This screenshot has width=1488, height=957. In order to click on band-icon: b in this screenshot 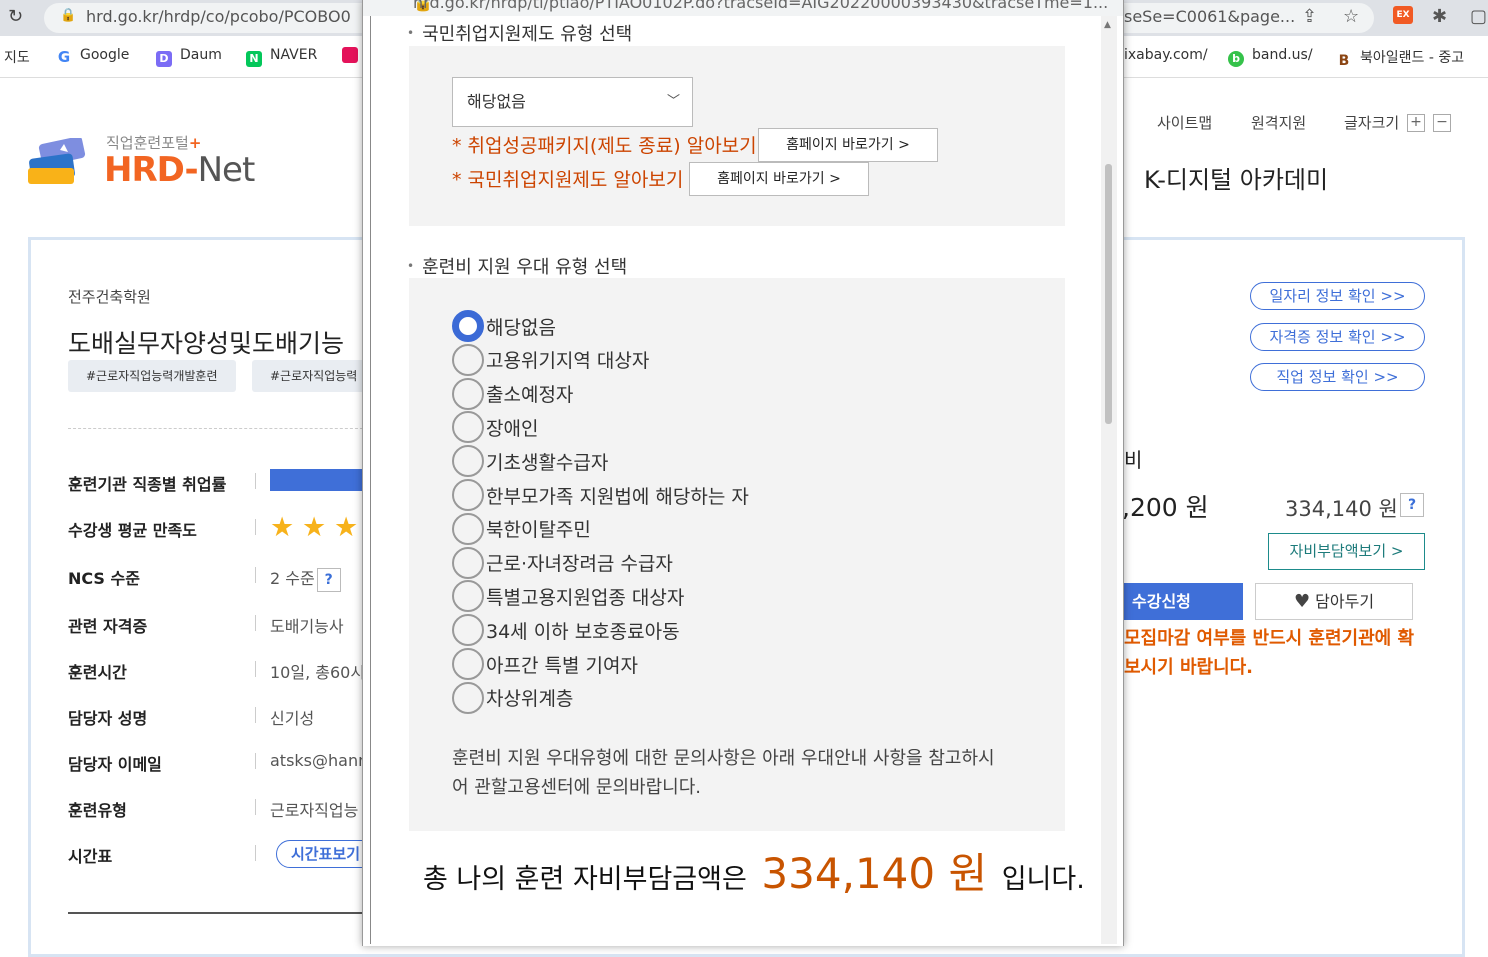, I will do `click(1236, 59)`.